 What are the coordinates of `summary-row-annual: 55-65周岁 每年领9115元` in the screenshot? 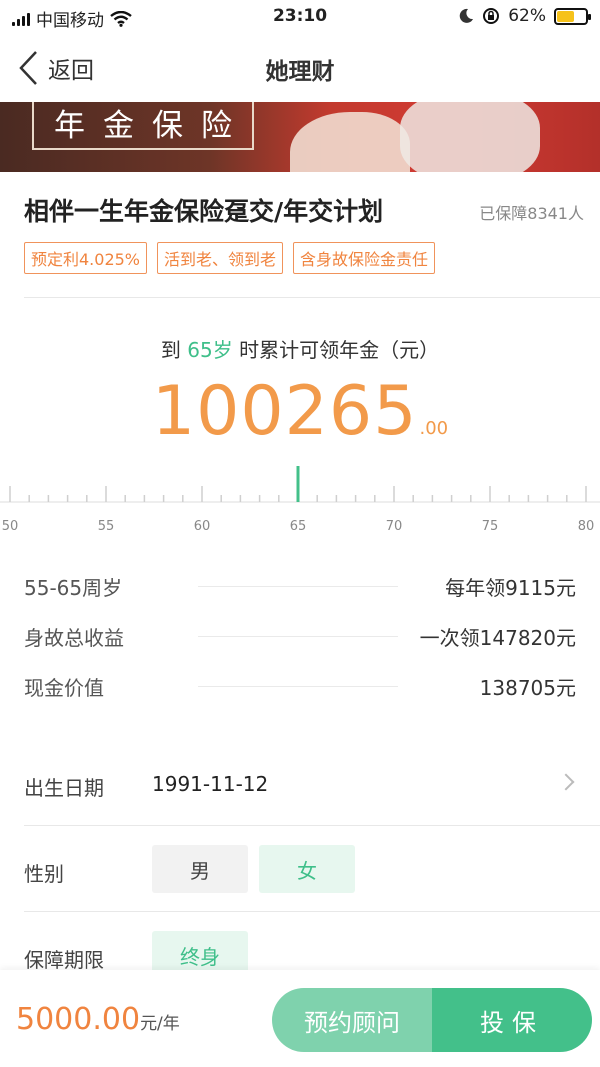 It's located at (300, 587).